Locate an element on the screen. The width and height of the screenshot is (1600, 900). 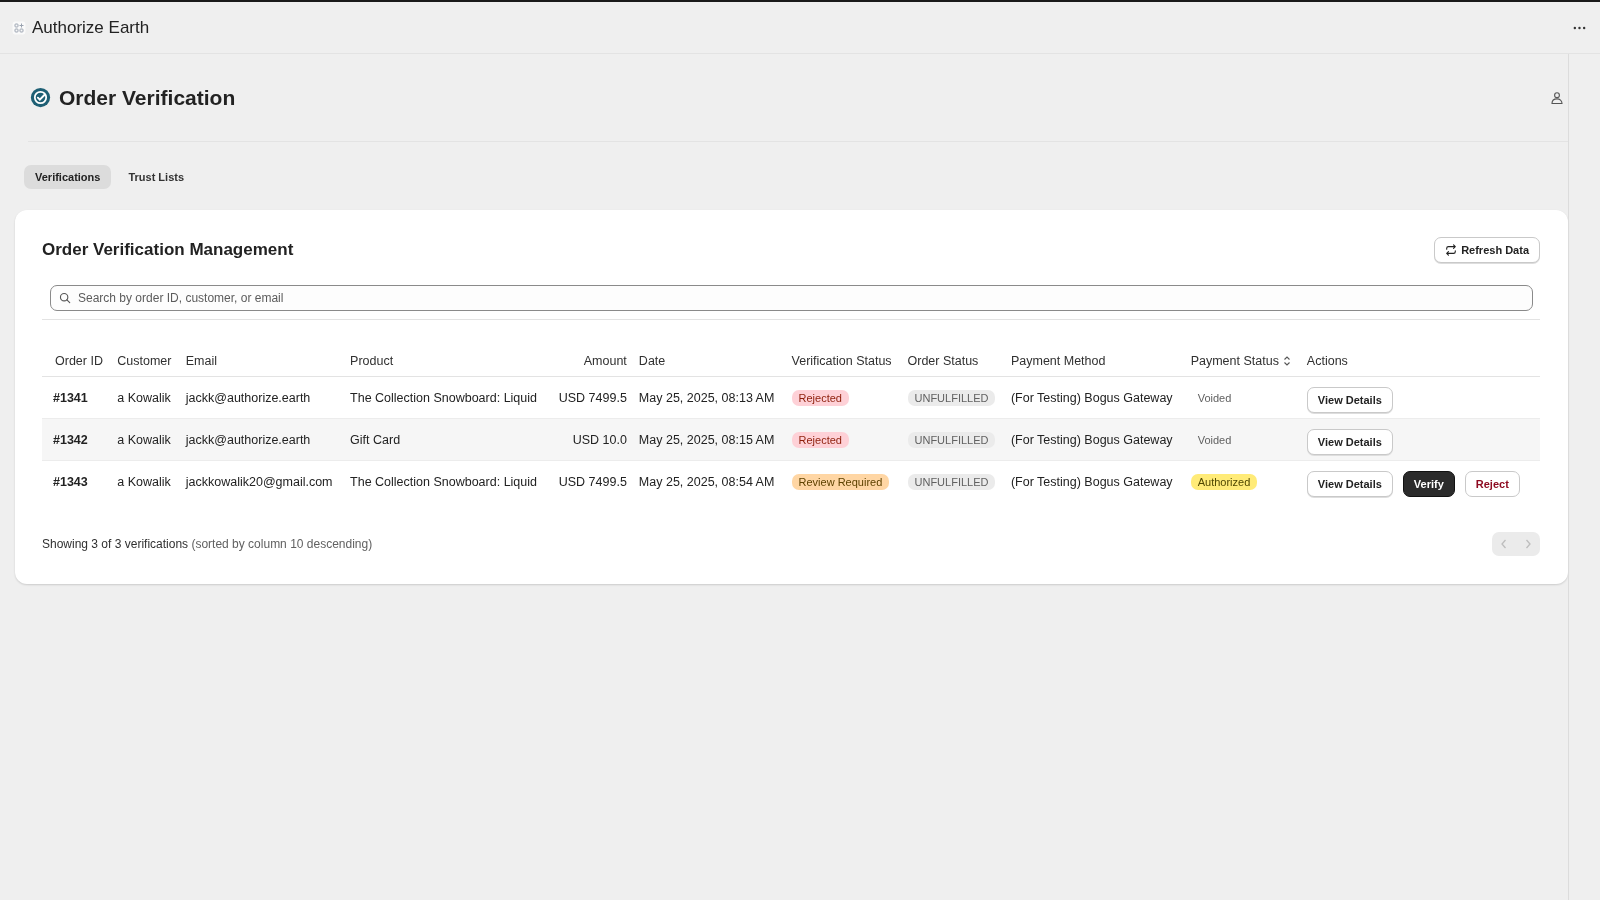
column-header: Order ID is located at coordinates (79, 361).